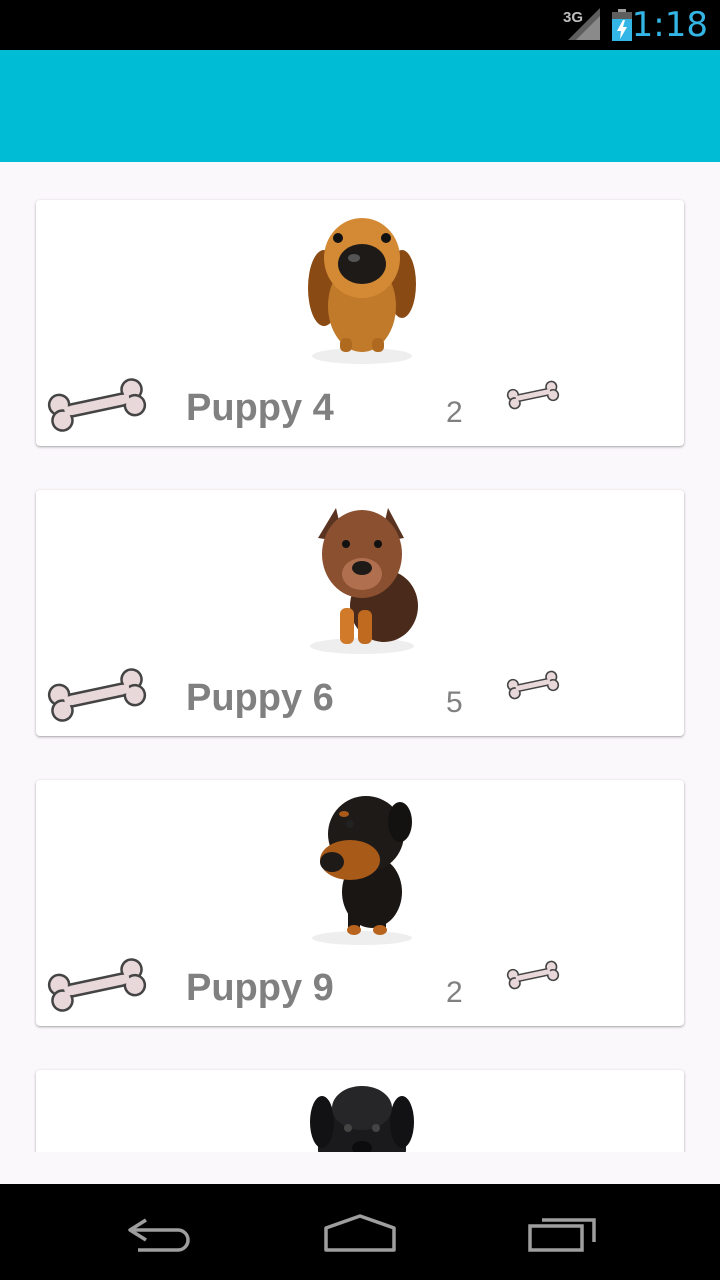  Describe the element at coordinates (260, 698) in the screenshot. I see `puppy-name: Puppy 6` at that location.